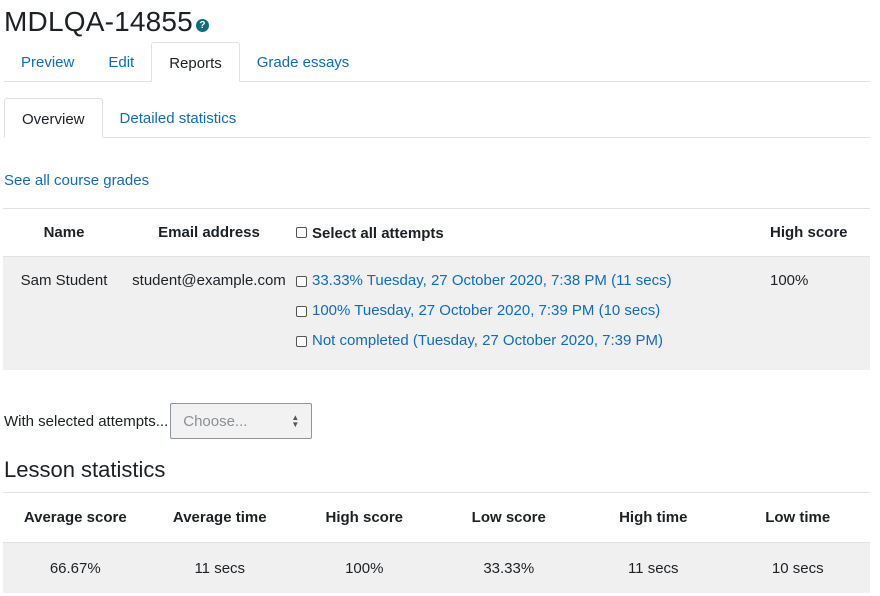  Describe the element at coordinates (508, 517) in the screenshot. I see `stats-header-low-score: Low score` at that location.